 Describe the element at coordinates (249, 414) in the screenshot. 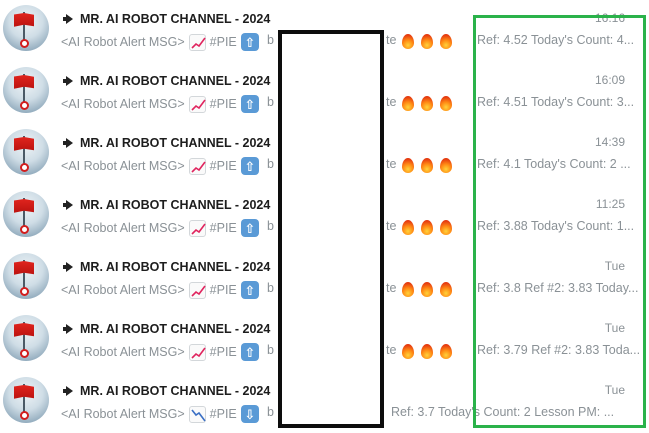

I see `down-arrow-icon: ⇩` at that location.